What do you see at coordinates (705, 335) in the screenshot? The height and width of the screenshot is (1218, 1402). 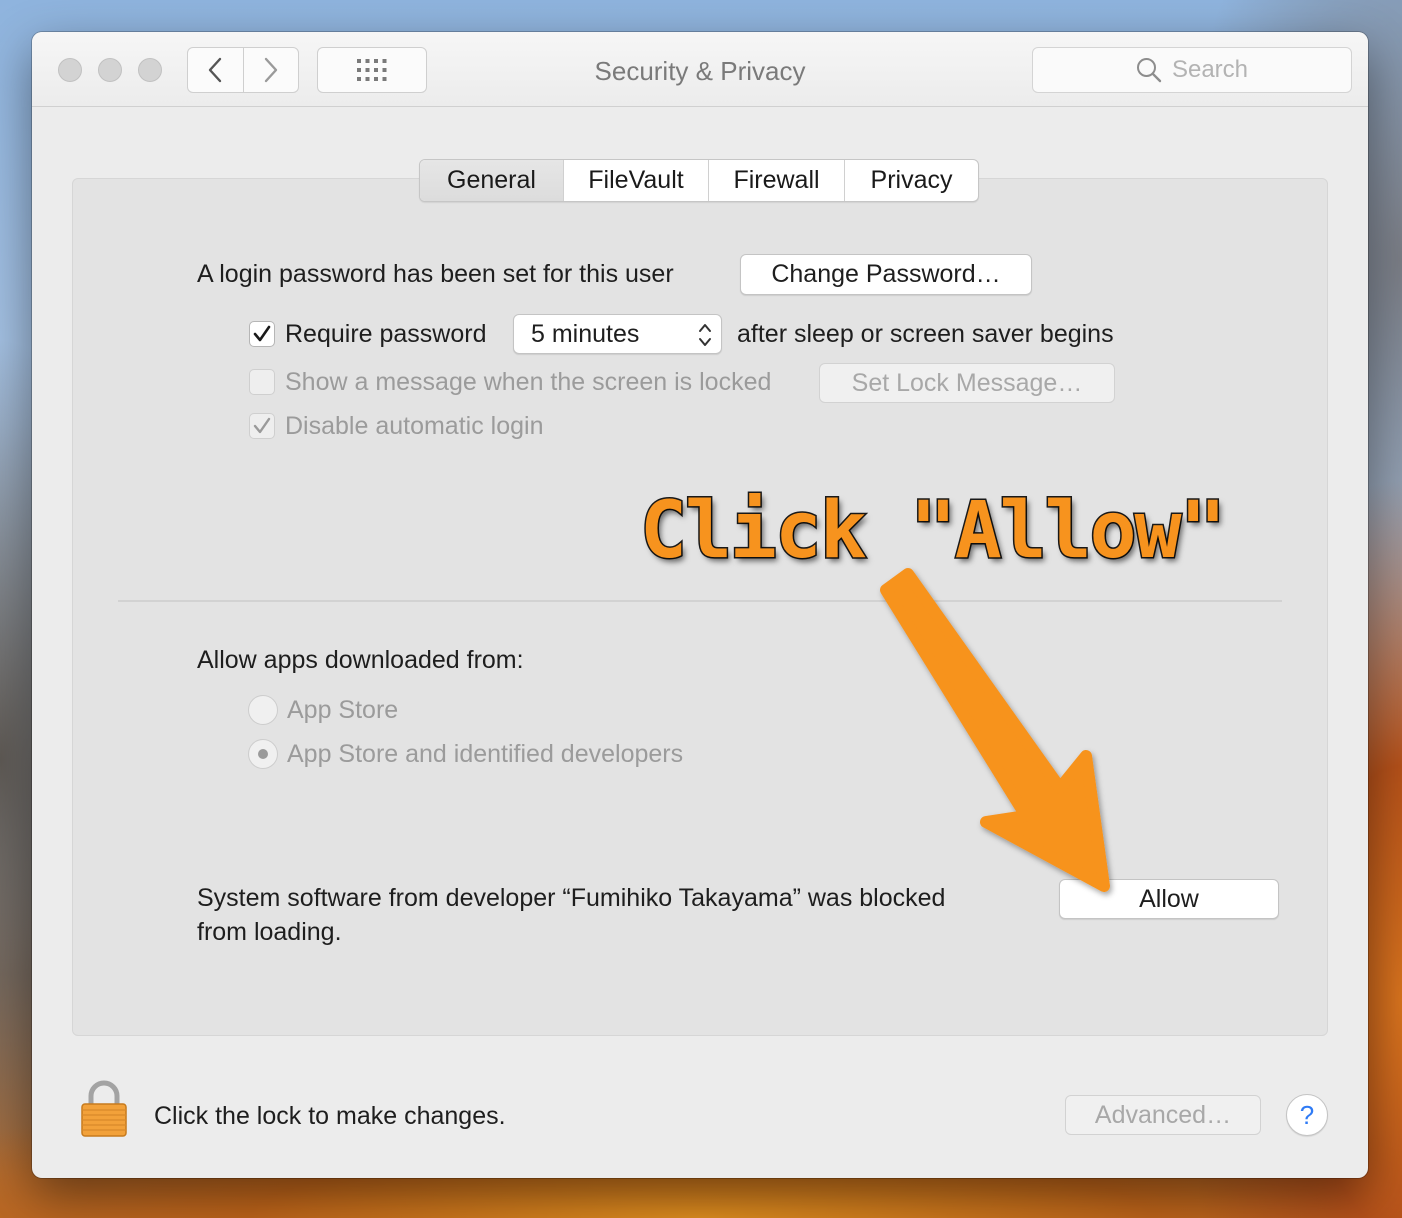 I see `up-down-arrows-icon` at bounding box center [705, 335].